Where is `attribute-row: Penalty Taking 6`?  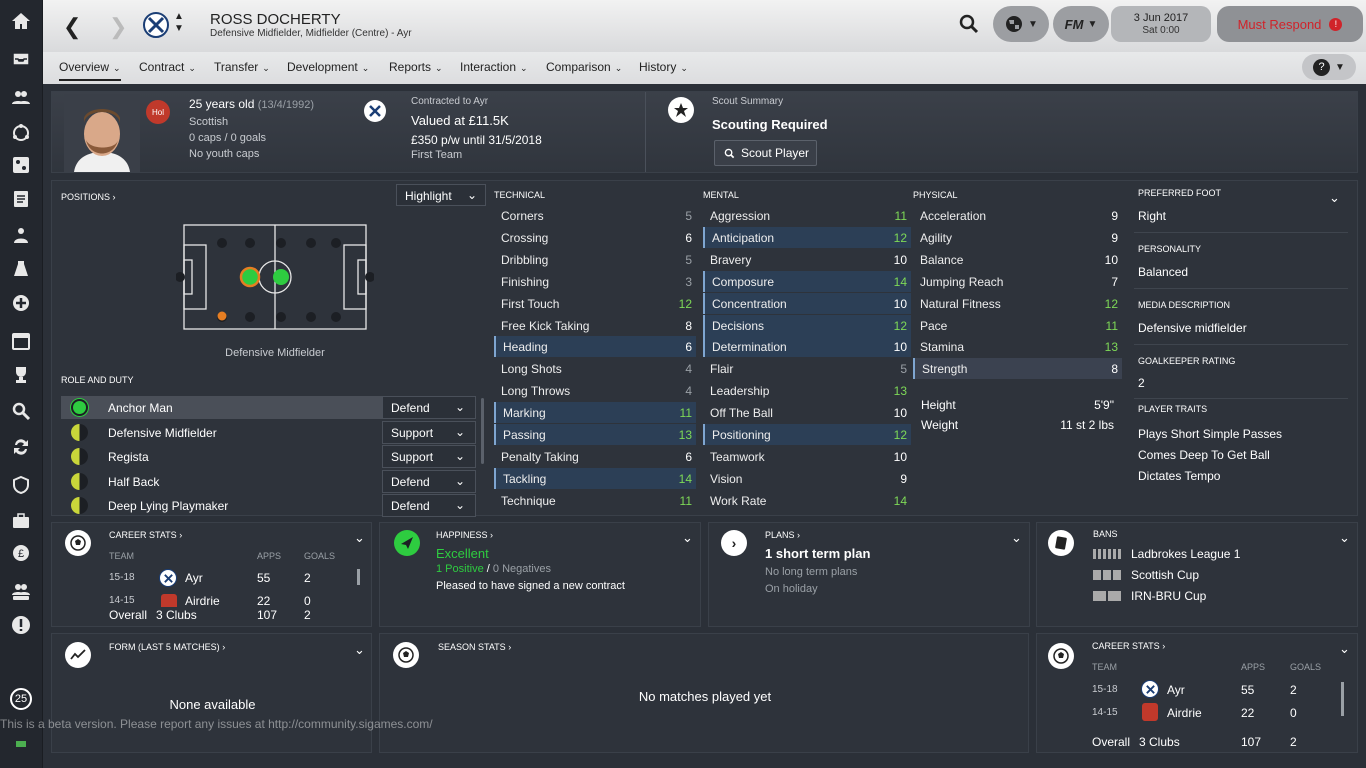 attribute-row: Penalty Taking 6 is located at coordinates (595, 456).